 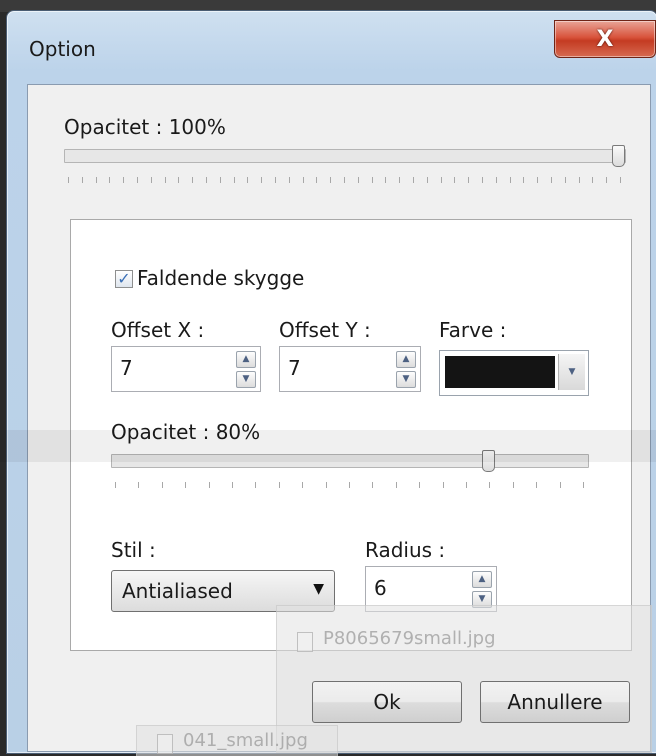 I want to click on color-swatch, so click(x=500, y=372).